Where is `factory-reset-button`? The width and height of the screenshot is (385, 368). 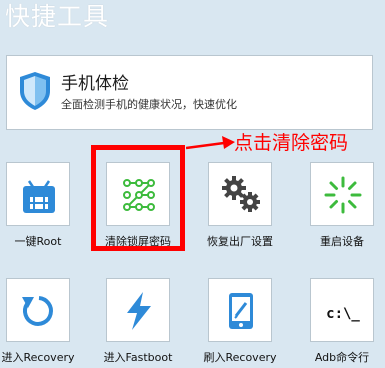 factory-reset-button is located at coordinates (240, 194).